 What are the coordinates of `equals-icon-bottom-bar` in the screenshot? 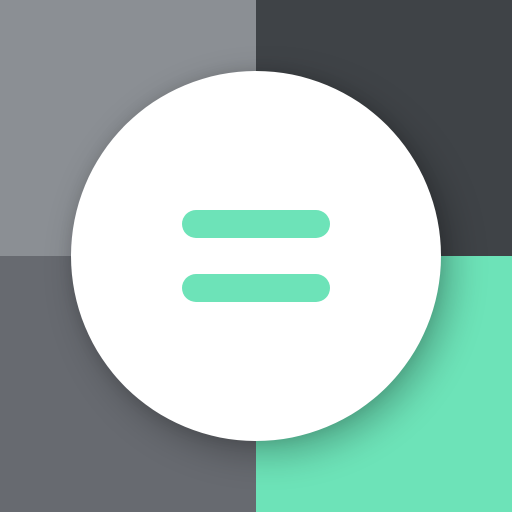 It's located at (256, 288).